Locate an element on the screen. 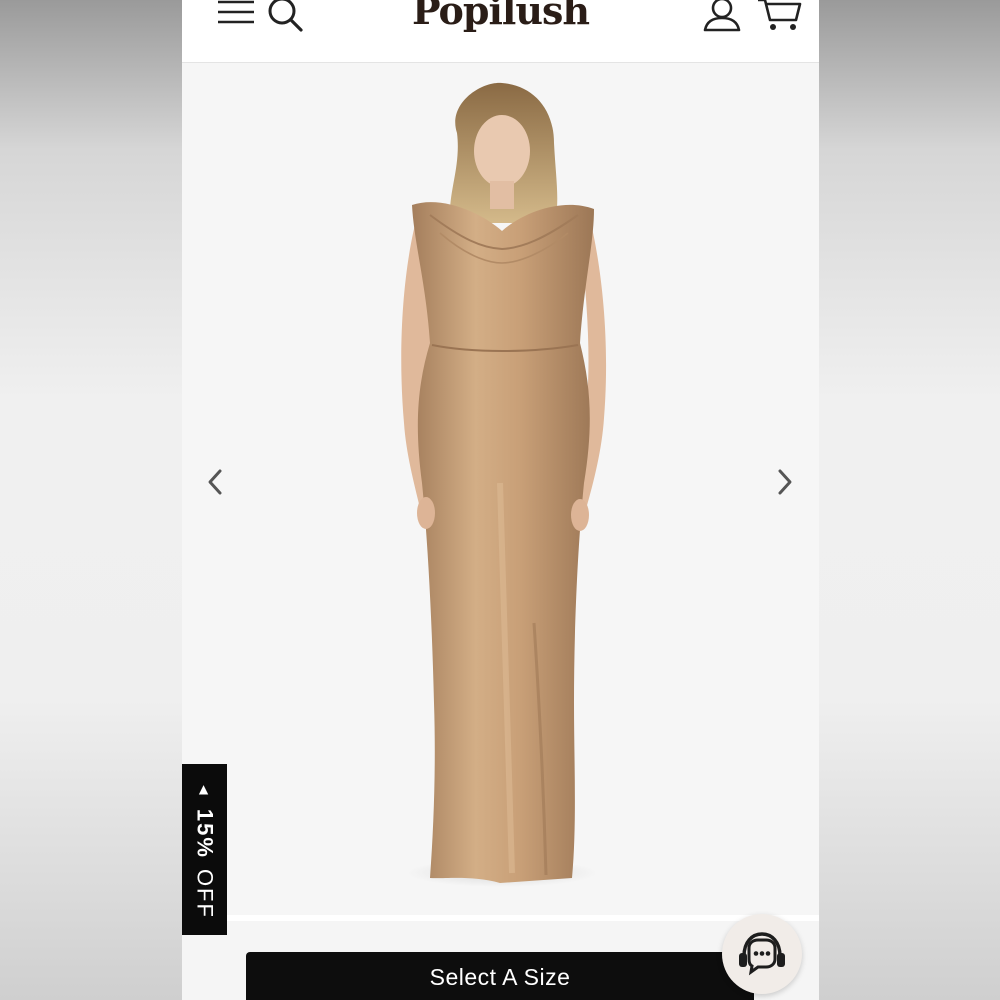 The image size is (1000, 1000). discount-tab: ▲ 15% OFF is located at coordinates (204, 849).